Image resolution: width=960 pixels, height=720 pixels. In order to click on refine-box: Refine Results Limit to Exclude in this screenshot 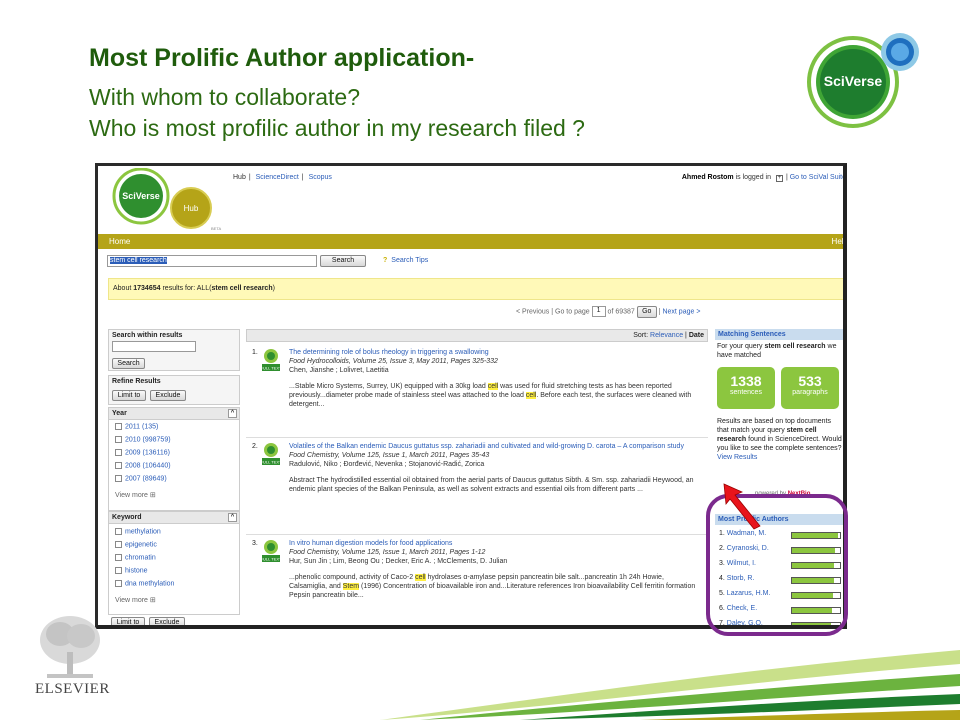, I will do `click(174, 390)`.